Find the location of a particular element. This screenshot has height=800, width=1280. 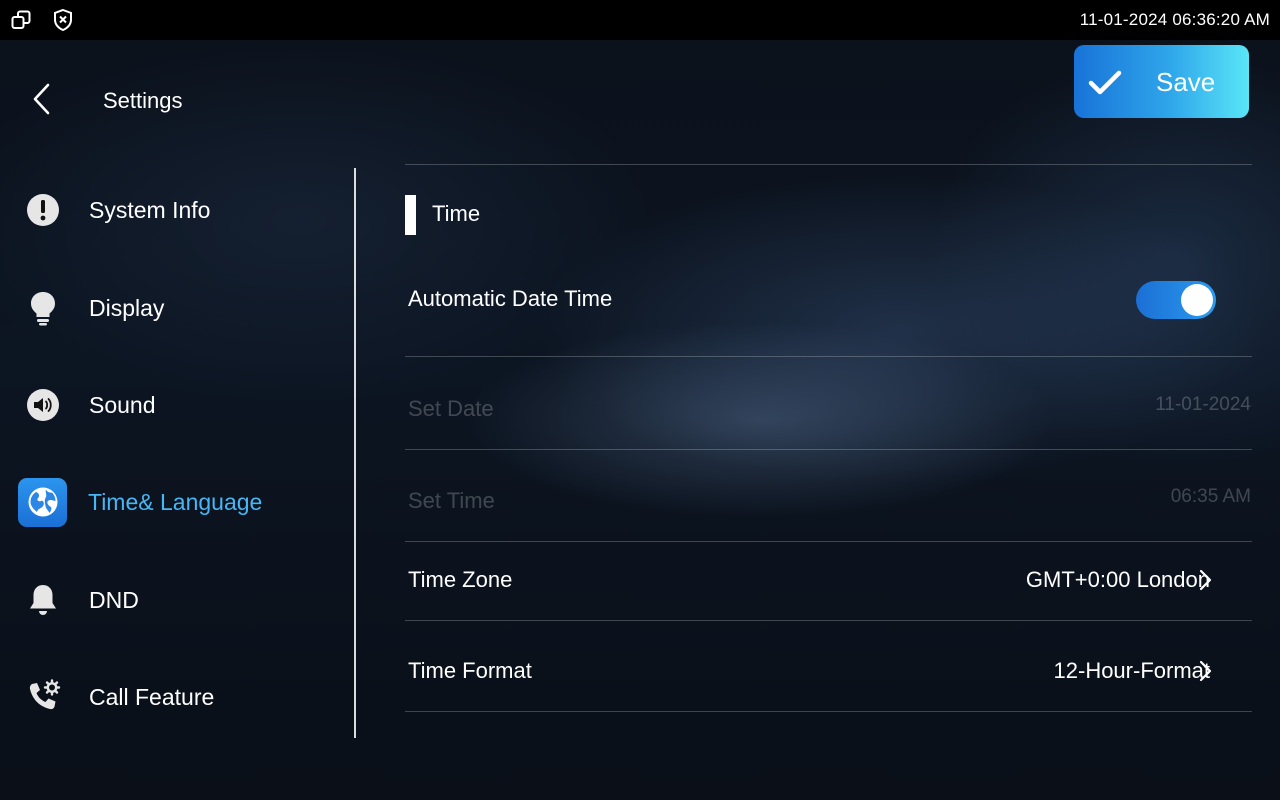

checkmark-icon is located at coordinates (1105, 84).